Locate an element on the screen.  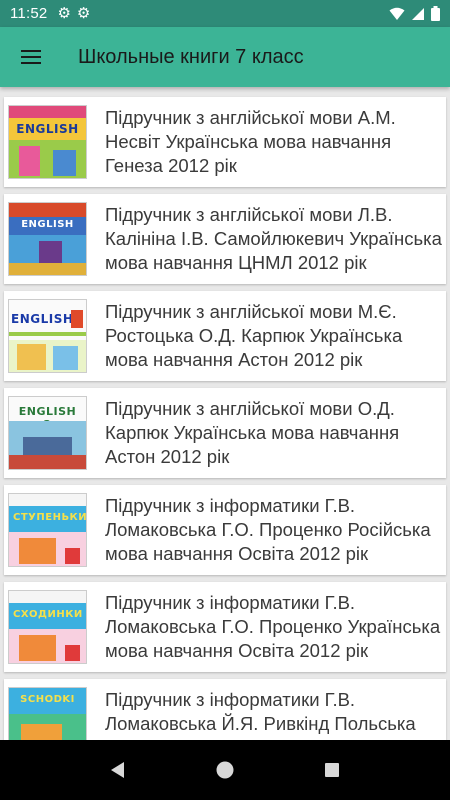
book-cover: SCHODKI is located at coordinates (47, 713).